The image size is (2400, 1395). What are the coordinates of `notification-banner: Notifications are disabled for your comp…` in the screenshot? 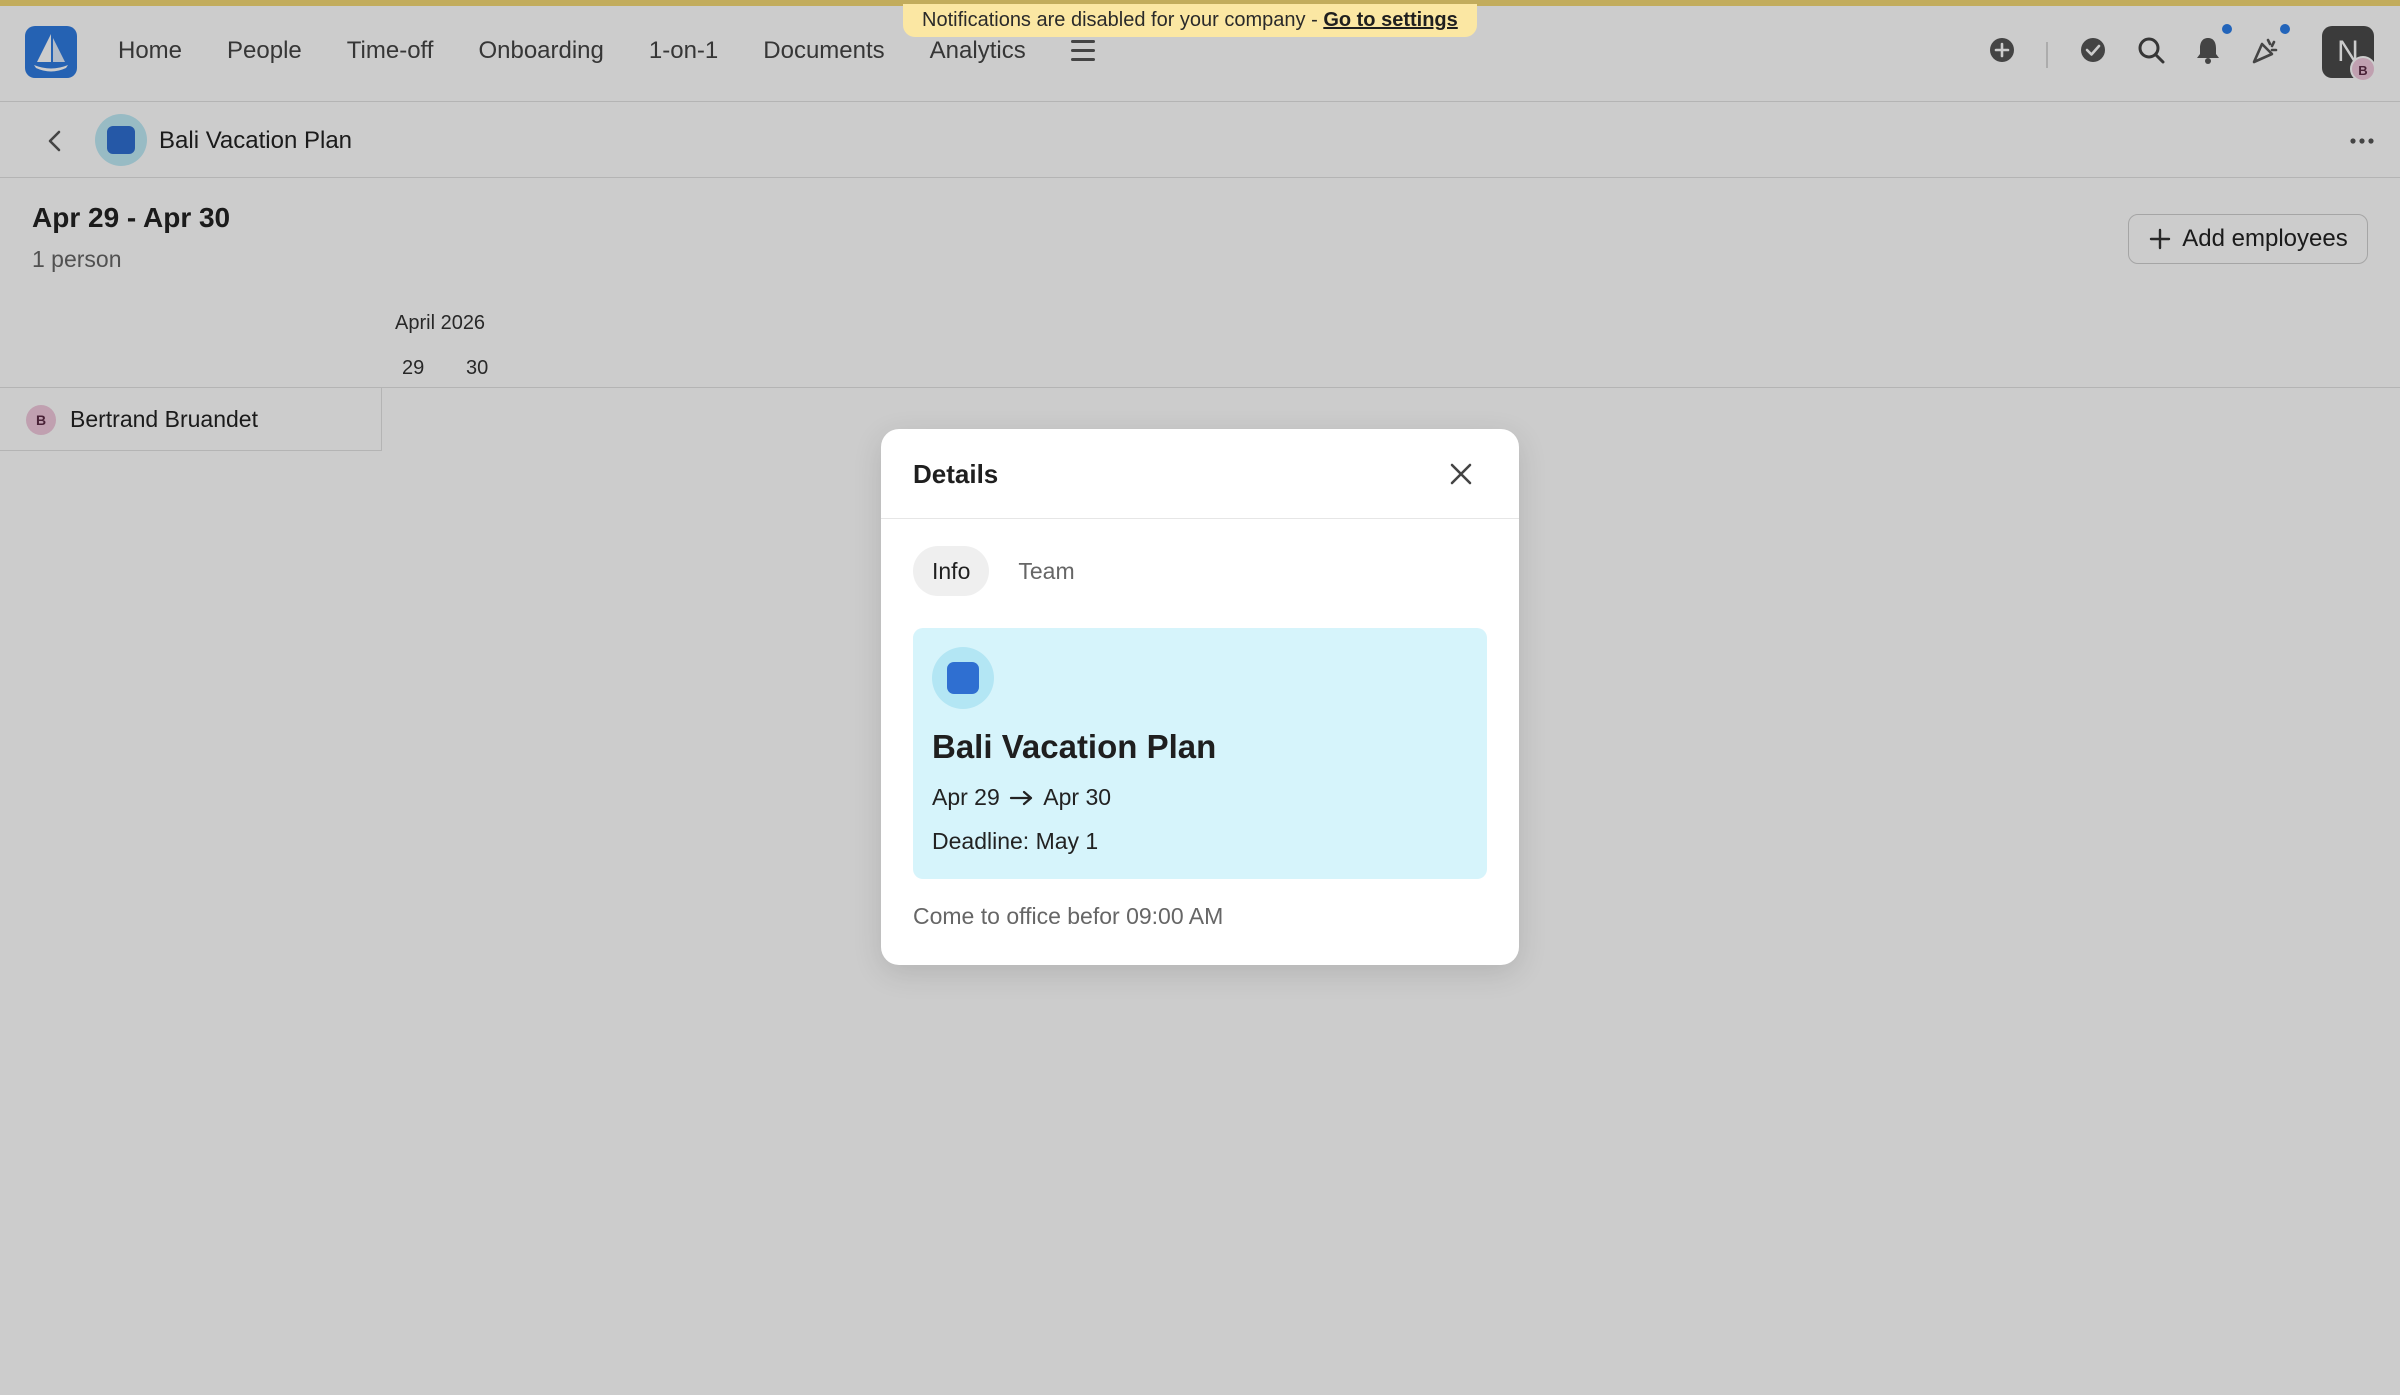 It's located at (1190, 20).